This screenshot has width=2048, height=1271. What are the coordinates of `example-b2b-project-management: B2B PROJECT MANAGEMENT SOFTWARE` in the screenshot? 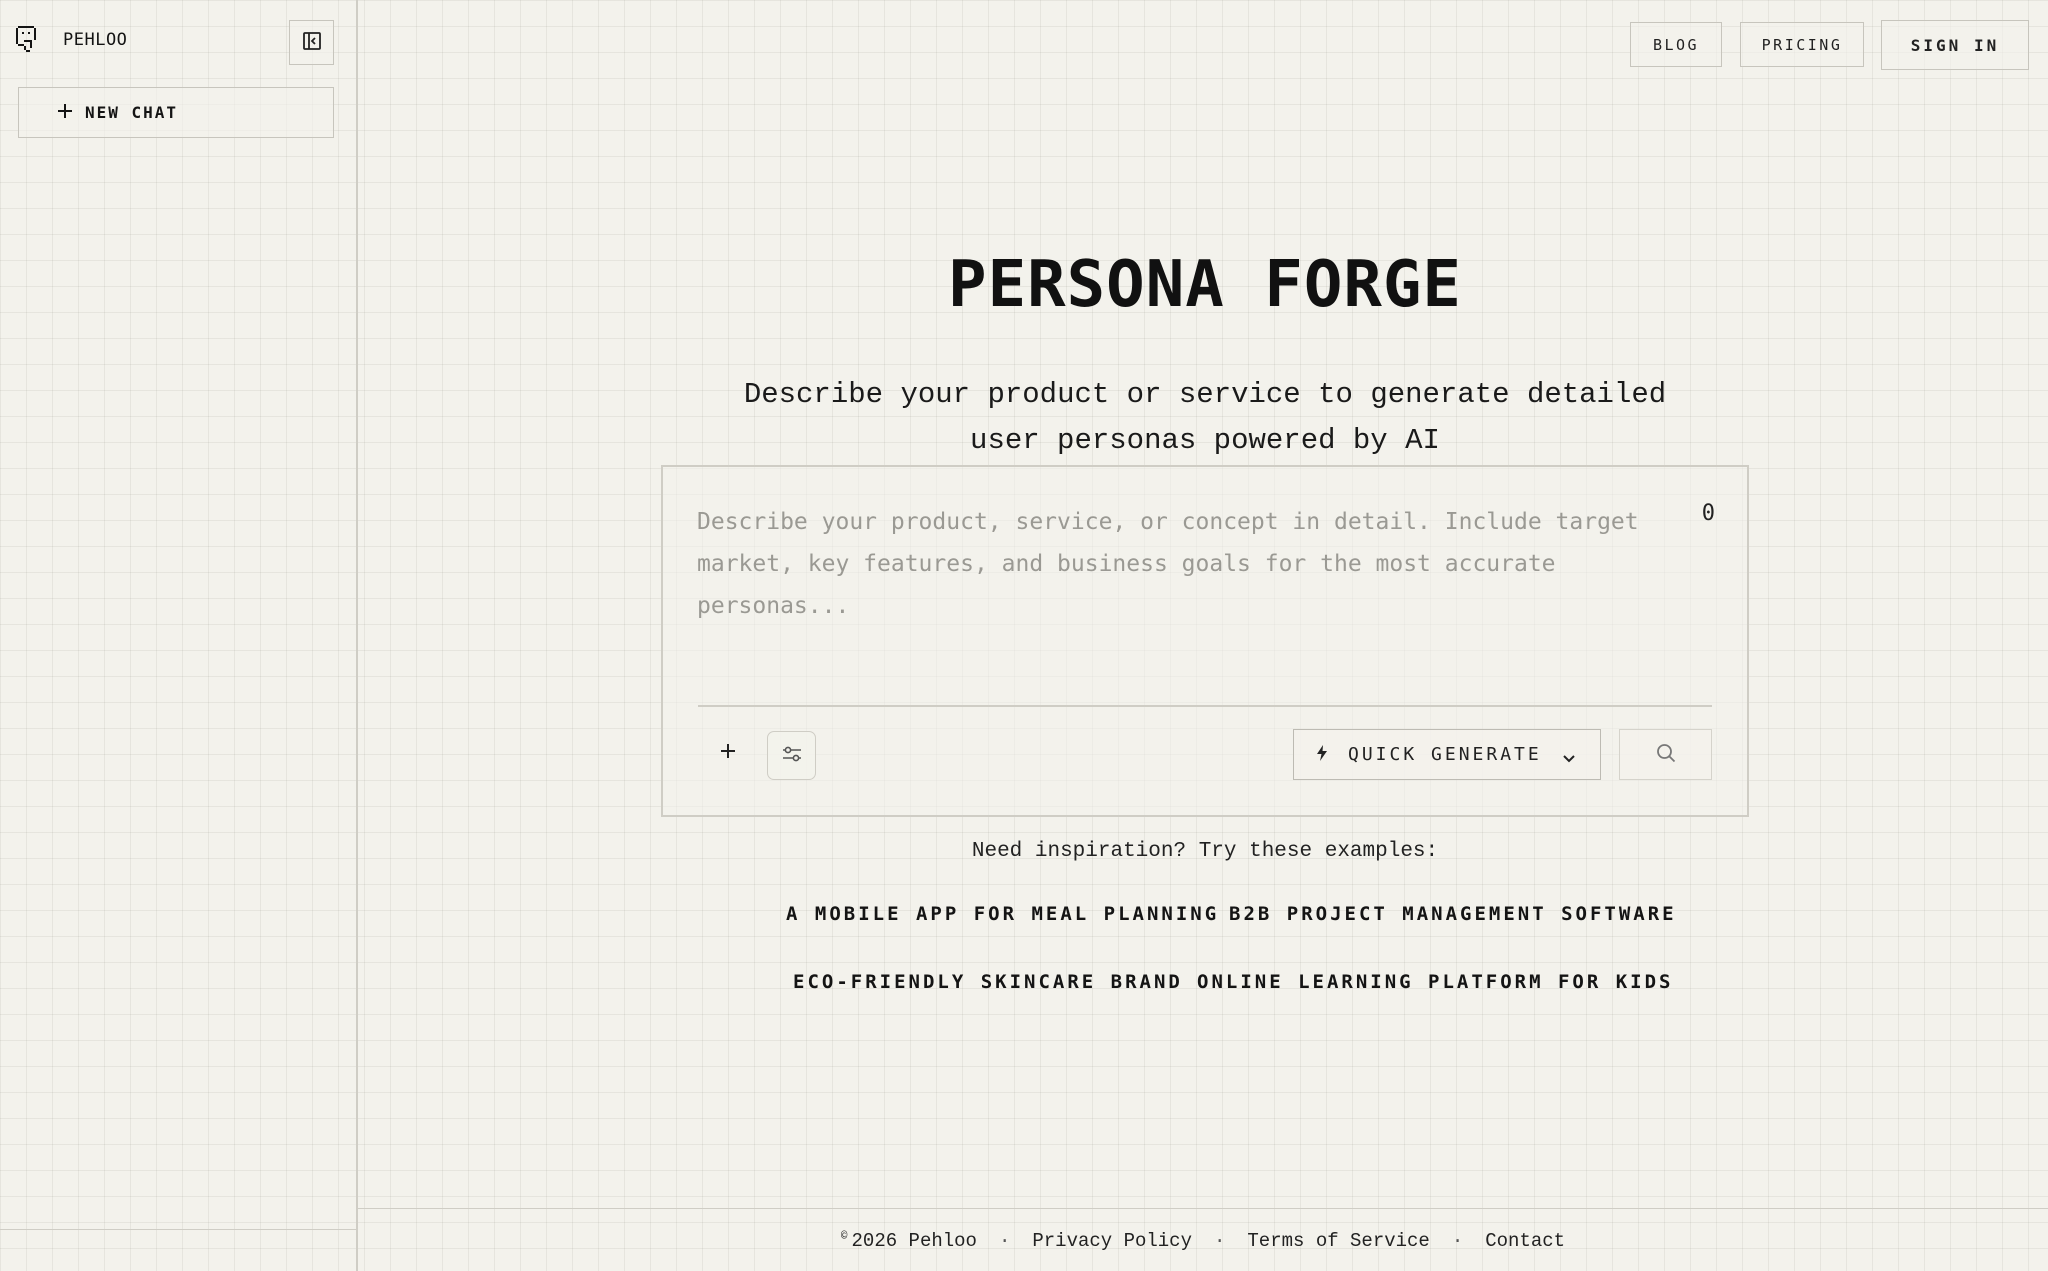 It's located at (1453, 914).